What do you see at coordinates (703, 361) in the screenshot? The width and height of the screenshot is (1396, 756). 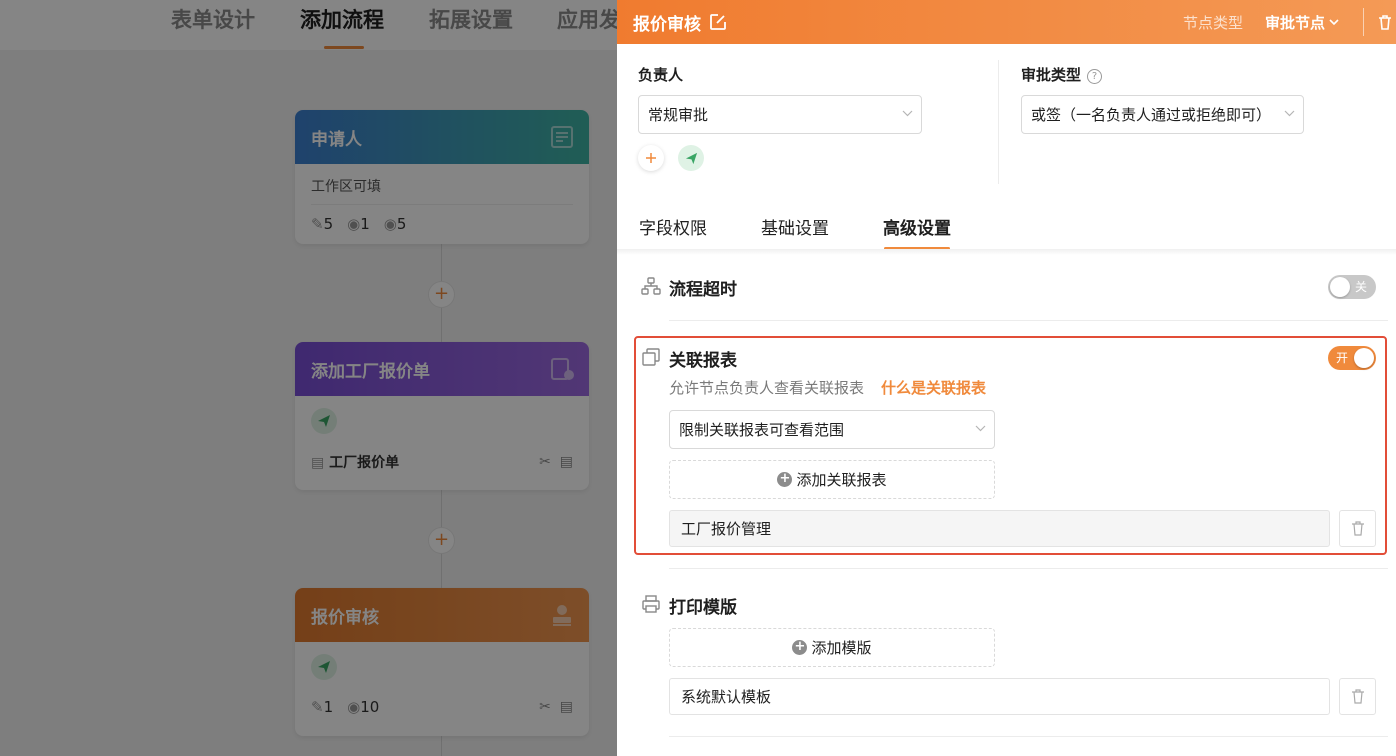 I see `linked-report-title: 关联报表` at bounding box center [703, 361].